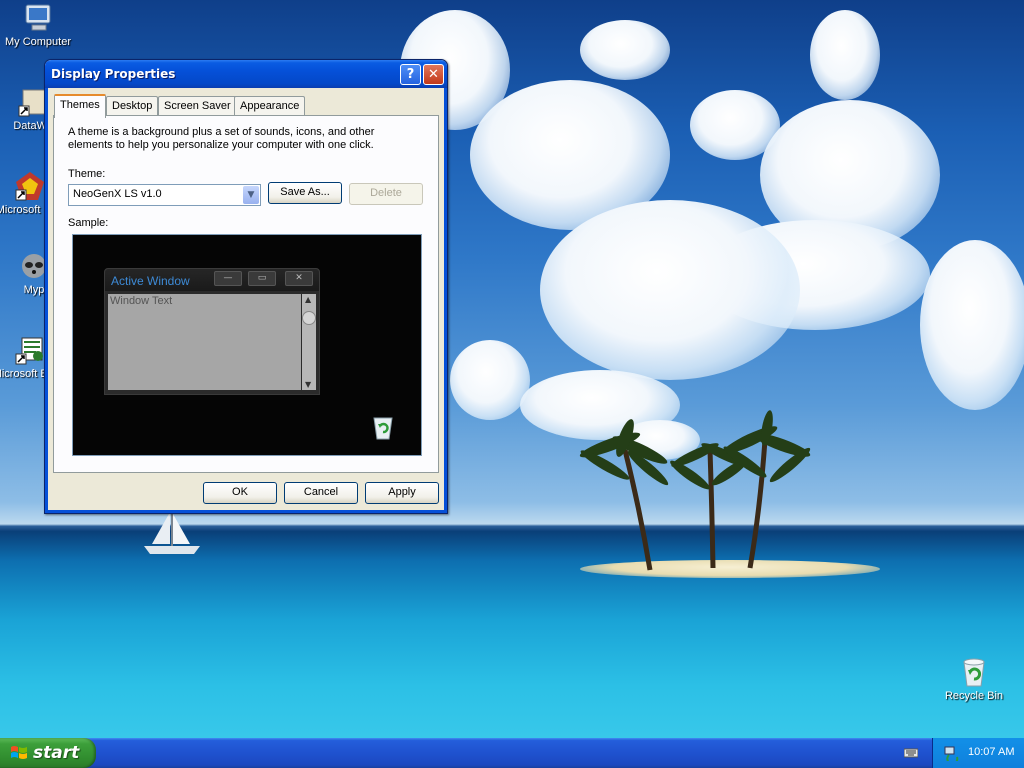 The image size is (1024, 768). Describe the element at coordinates (38, 18) in the screenshot. I see `computer-icon` at that location.